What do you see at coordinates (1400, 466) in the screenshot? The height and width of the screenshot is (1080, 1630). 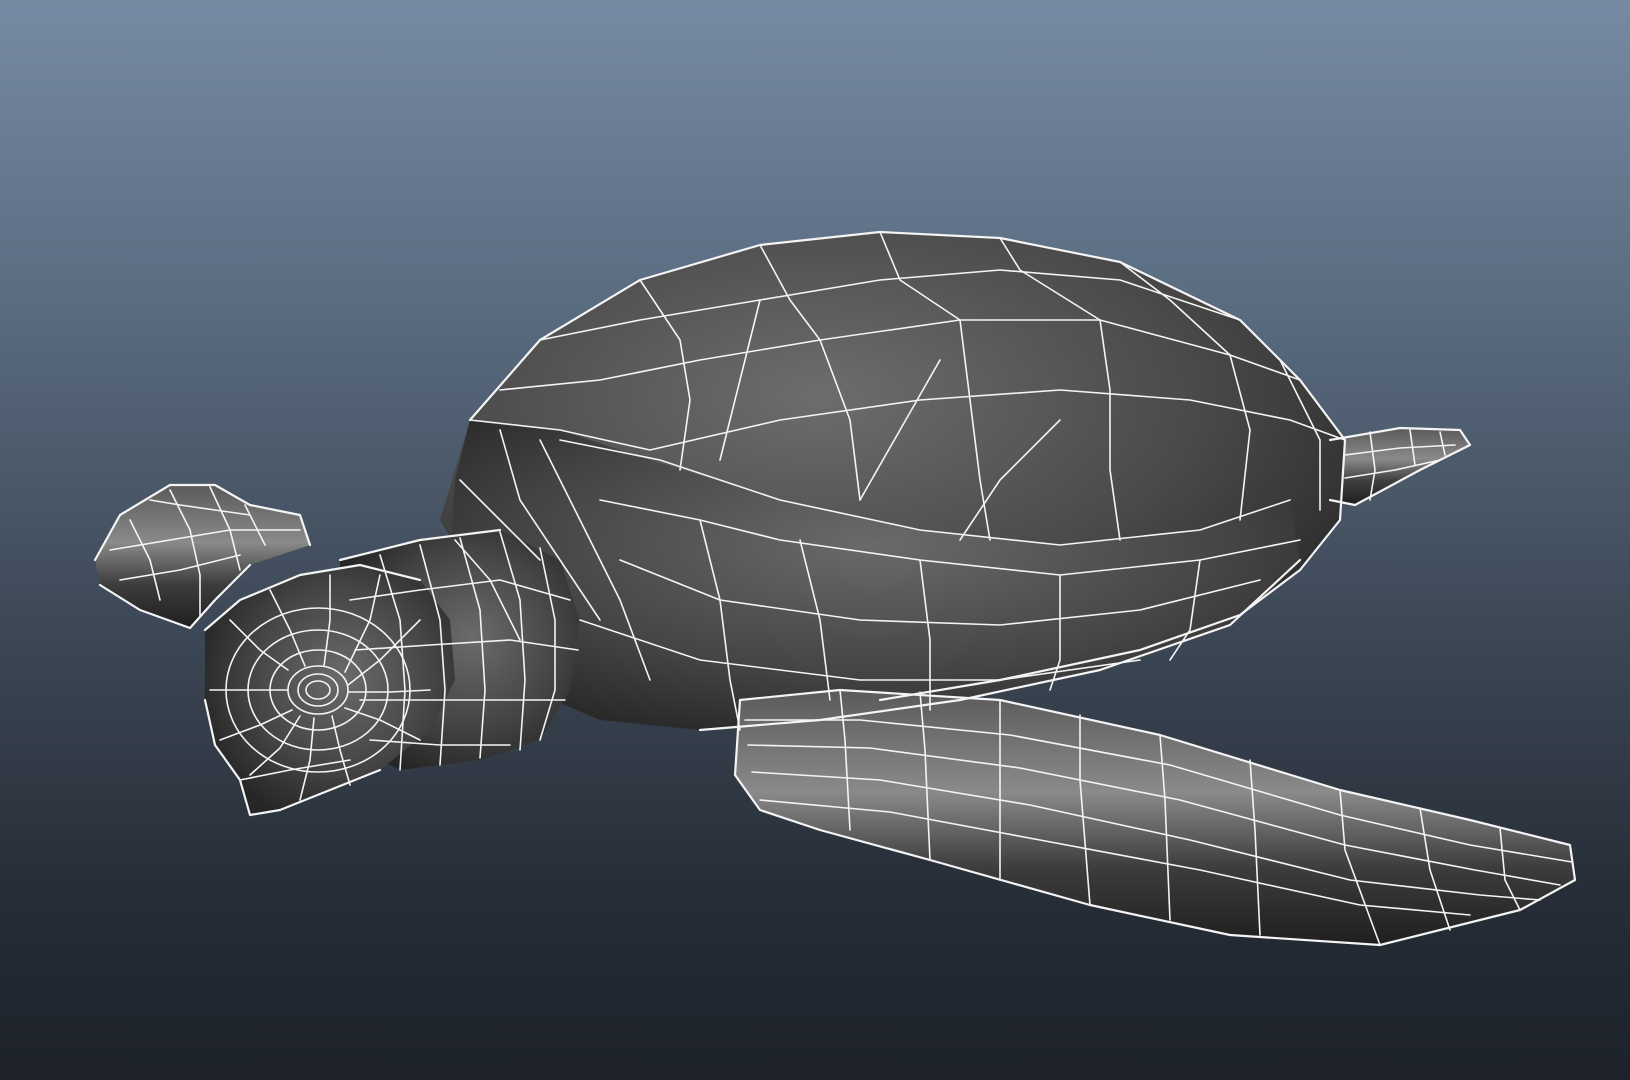 I see `back-flipper-right` at bounding box center [1400, 466].